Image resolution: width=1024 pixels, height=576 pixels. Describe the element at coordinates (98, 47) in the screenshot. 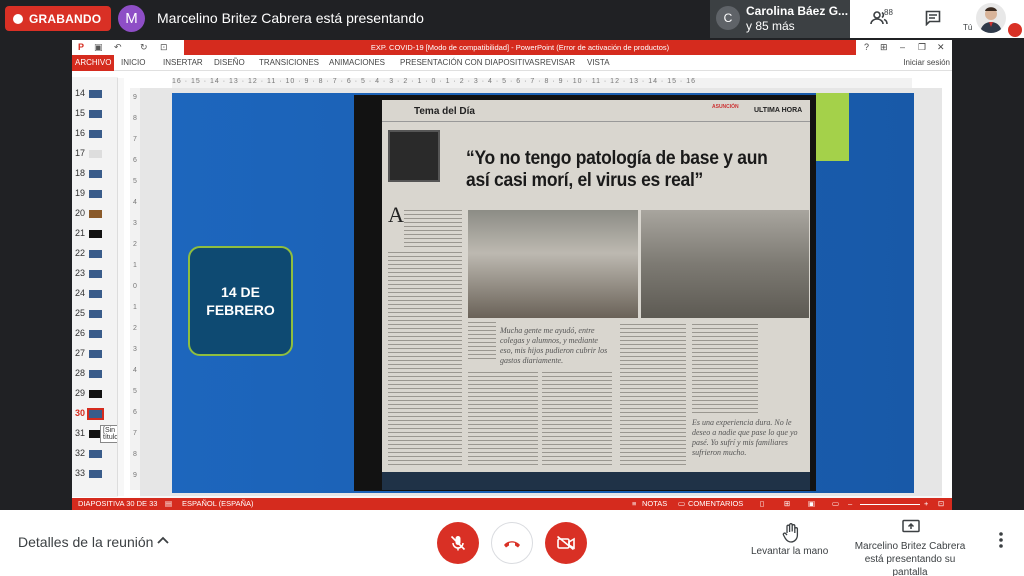

I see `save-icon: ▣` at that location.